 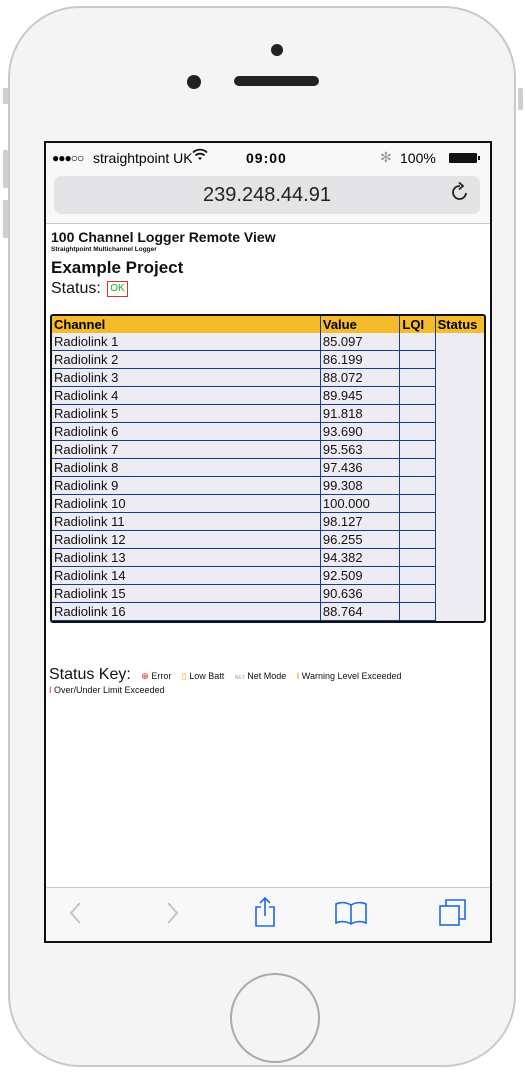 What do you see at coordinates (239, 678) in the screenshot?
I see `net-mode-icon: NET` at bounding box center [239, 678].